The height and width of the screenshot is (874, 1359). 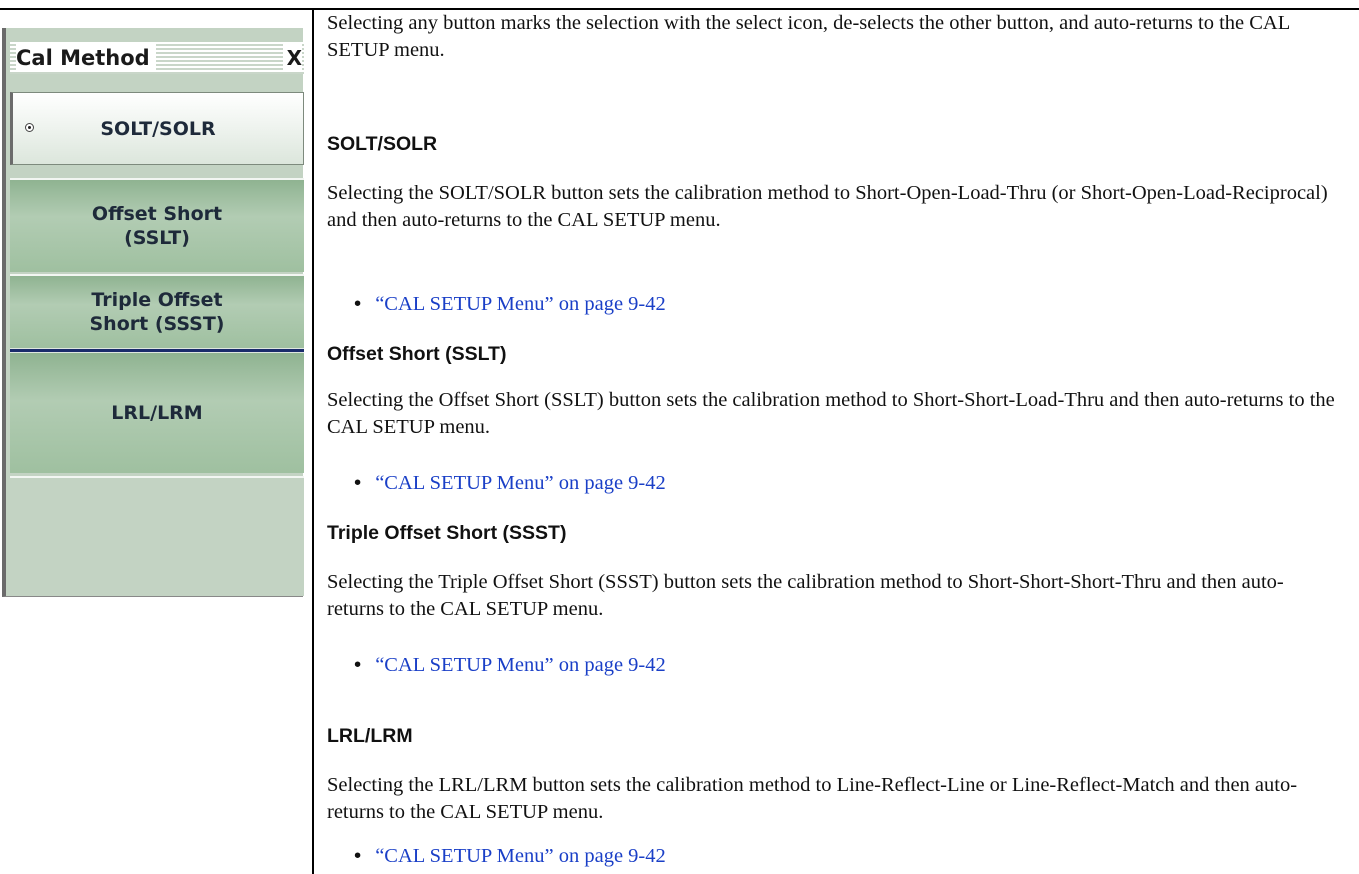 I want to click on bullet-link-triple-offset: • “CAL SETUP Menu” on page 9-42, so click(x=510, y=665).